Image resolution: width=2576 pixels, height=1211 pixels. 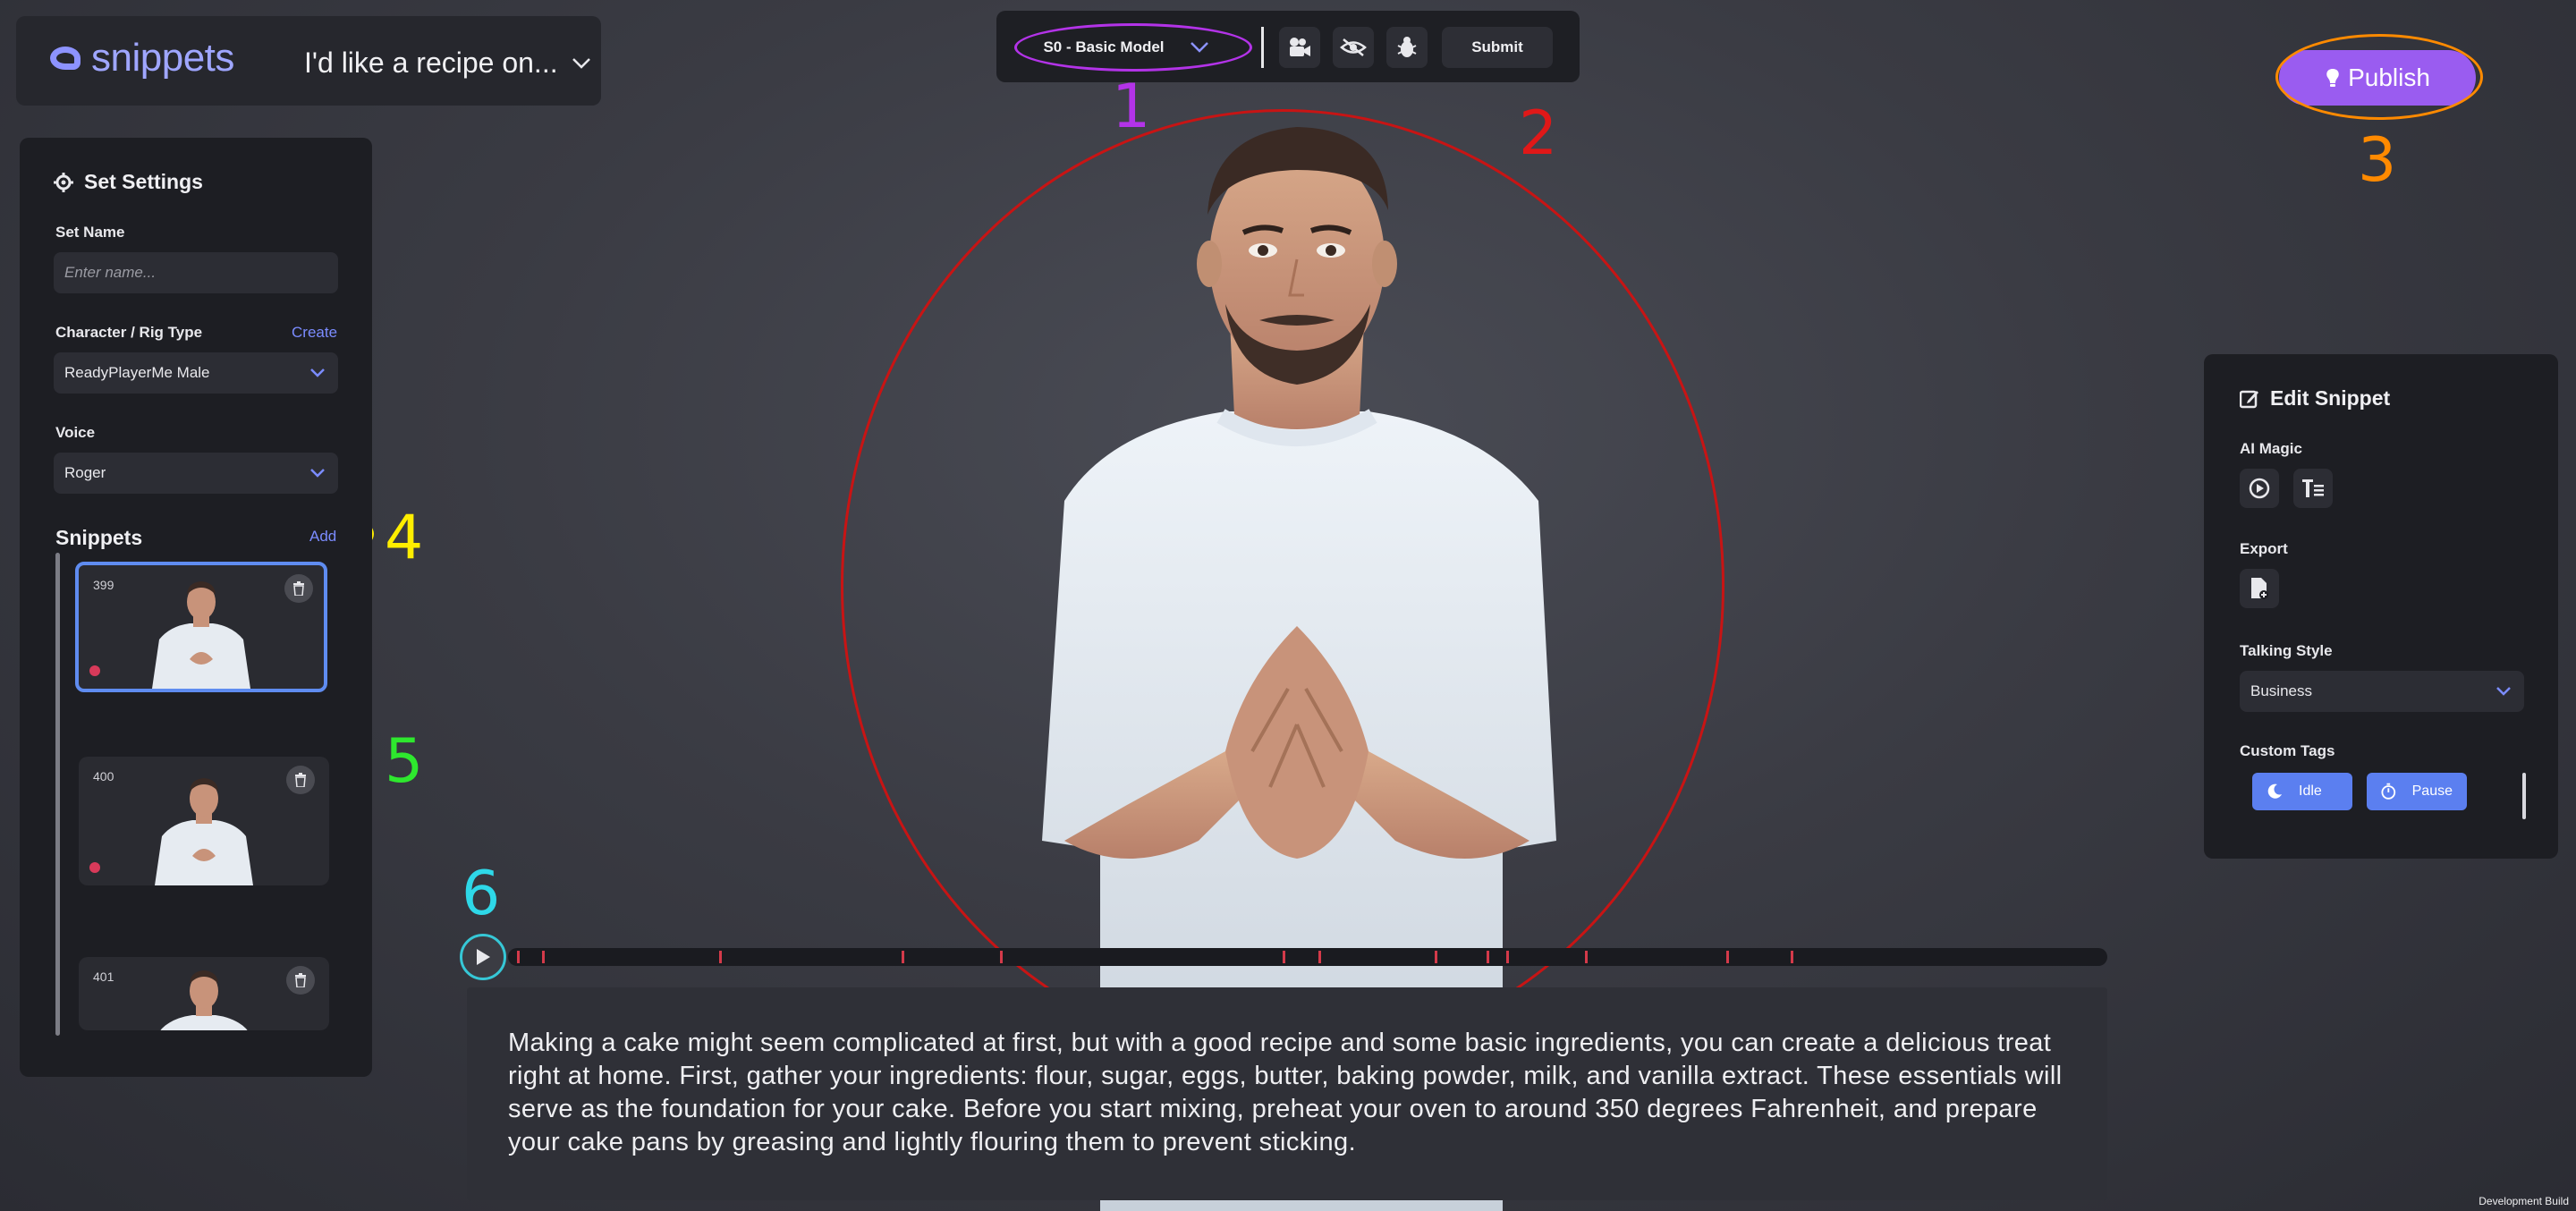 I want to click on talking-style-label: Talking Style, so click(x=2286, y=650).